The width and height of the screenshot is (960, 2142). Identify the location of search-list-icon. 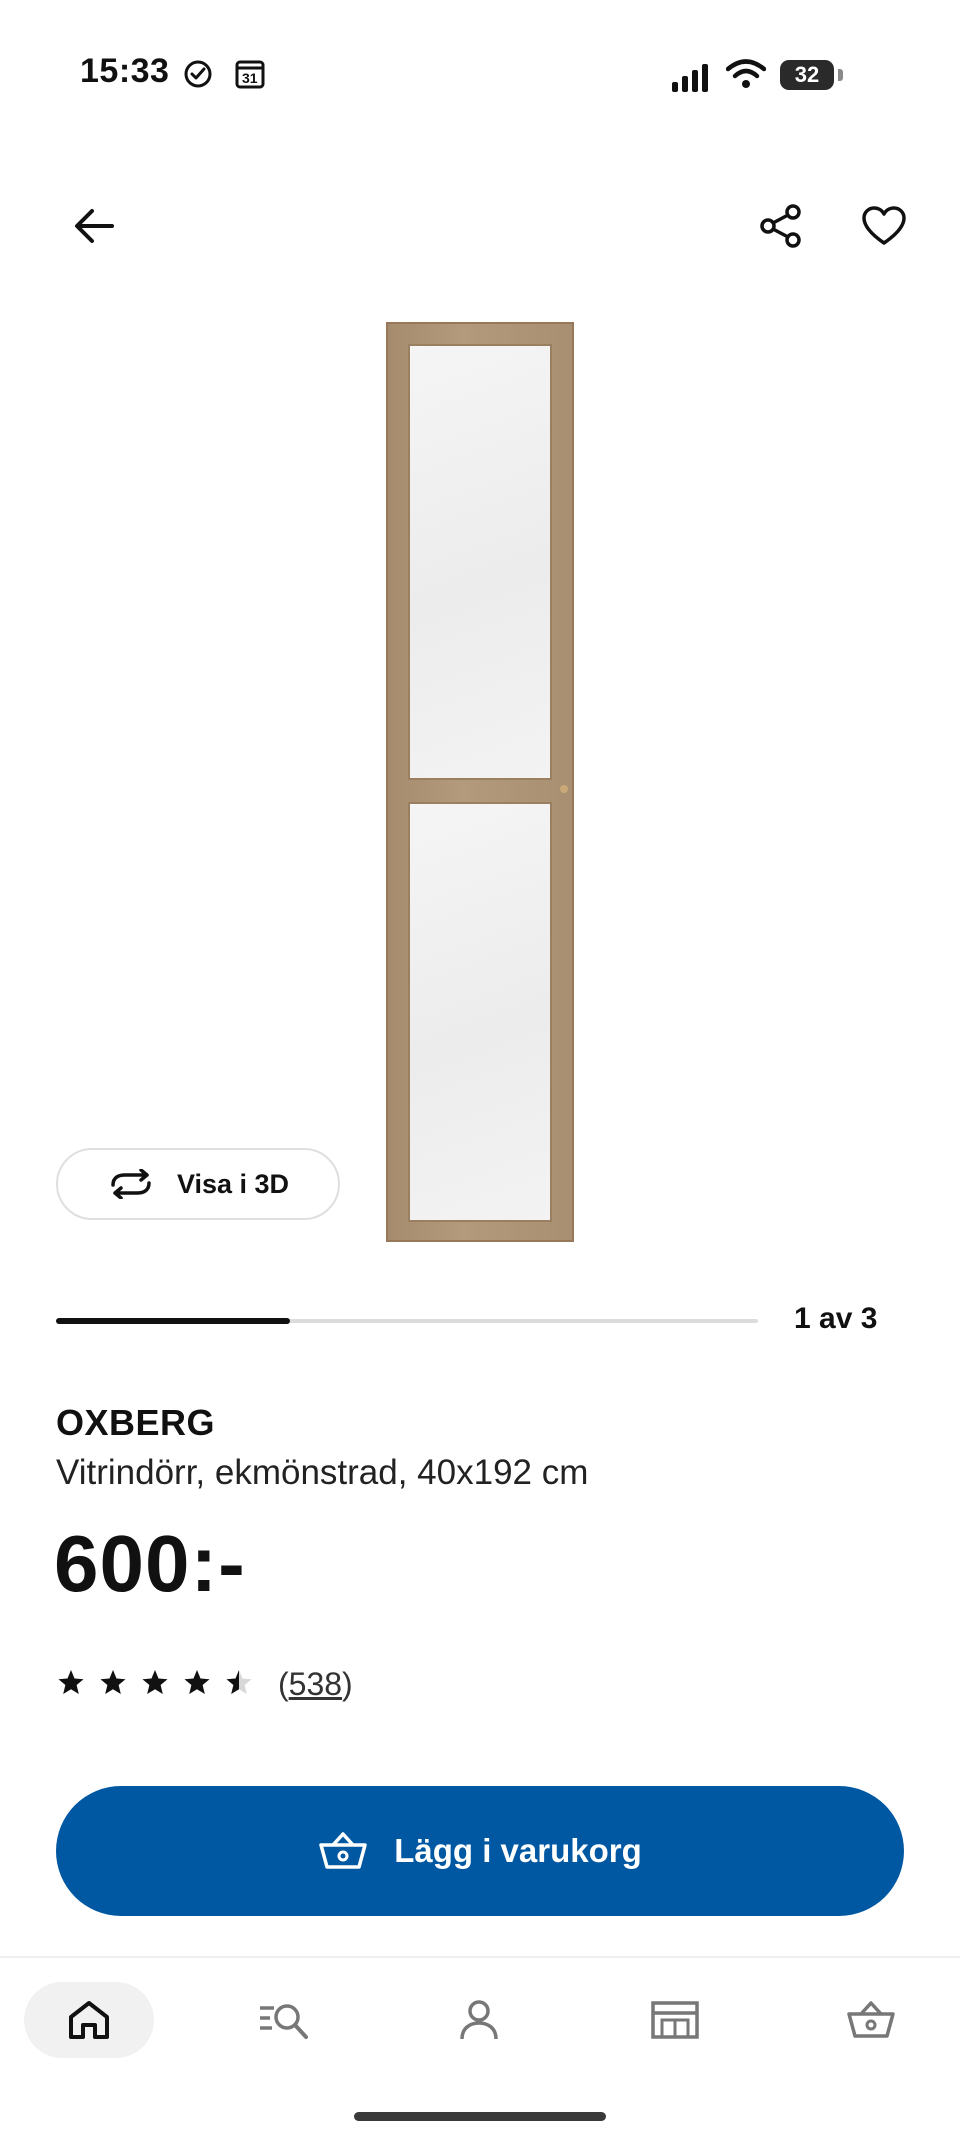
(284, 2021).